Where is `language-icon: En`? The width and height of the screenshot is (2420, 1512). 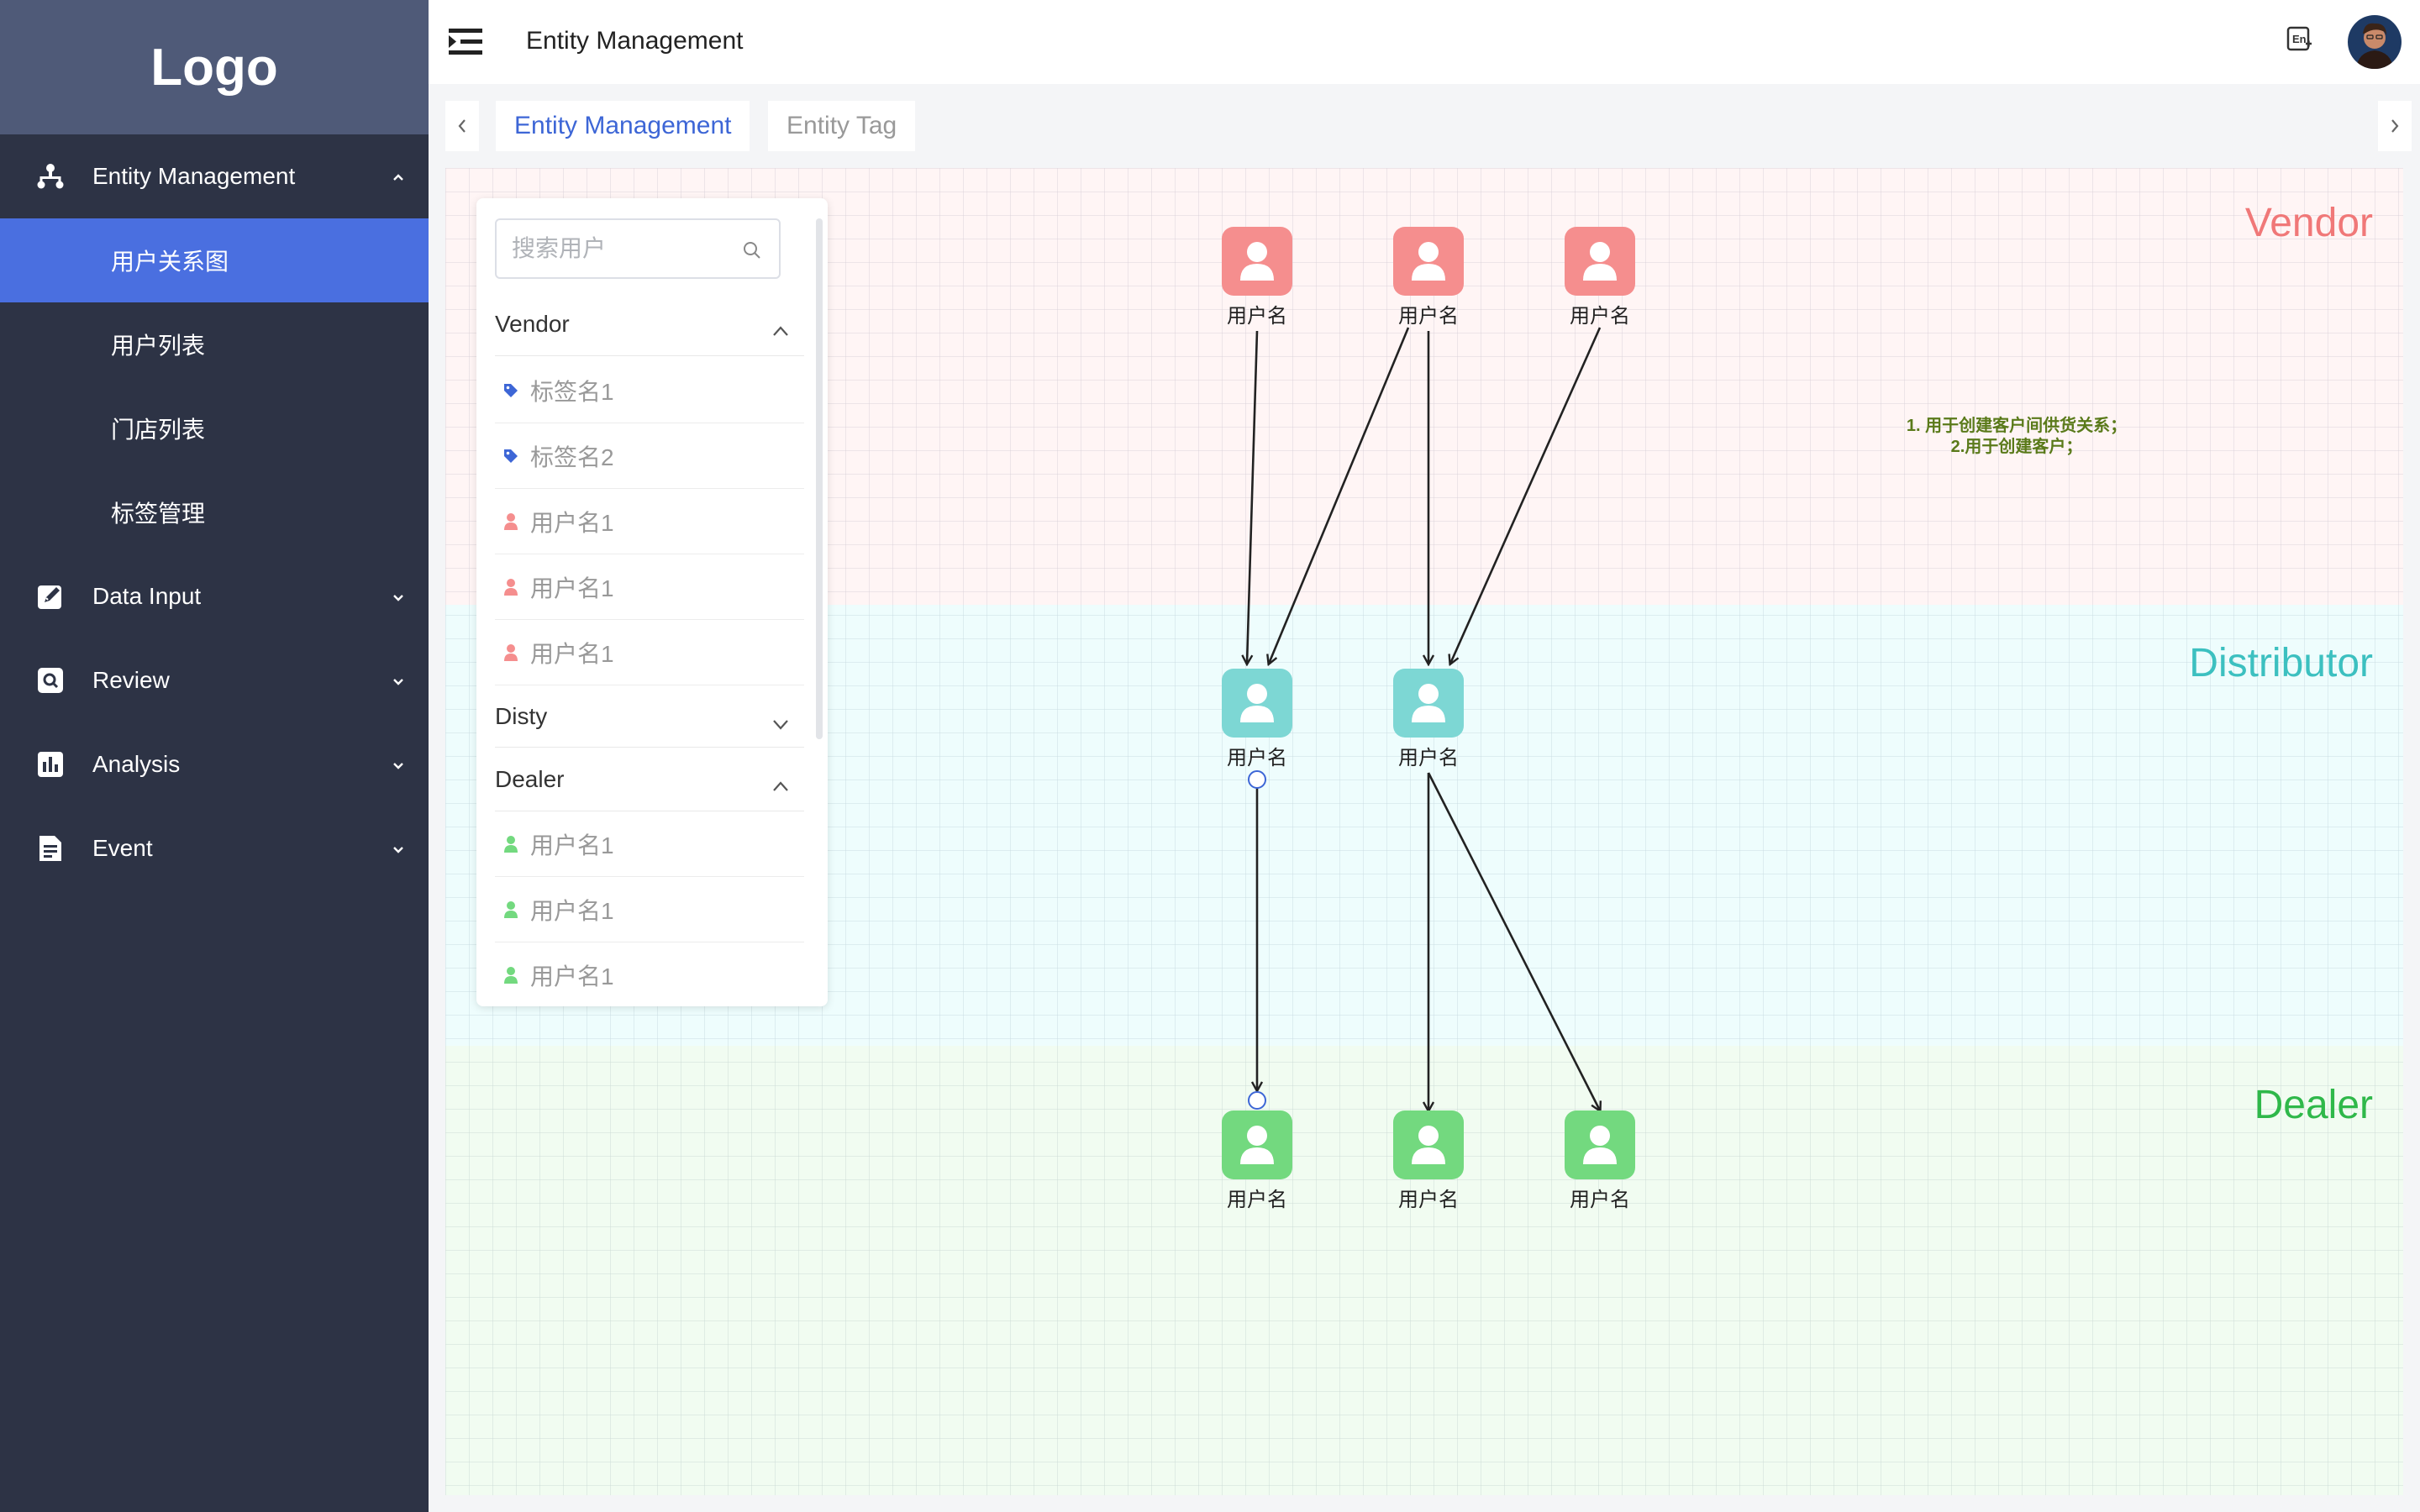 language-icon: En is located at coordinates (2301, 40).